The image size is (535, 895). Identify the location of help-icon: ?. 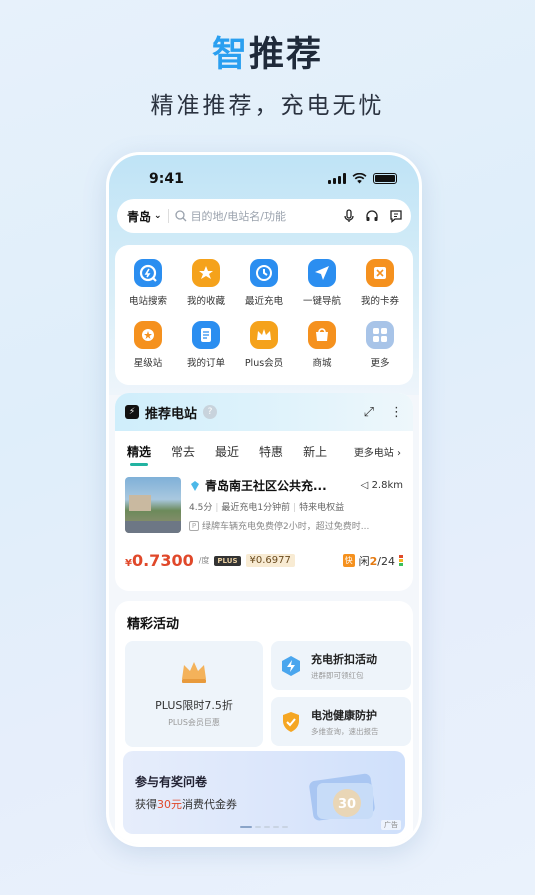
(210, 412).